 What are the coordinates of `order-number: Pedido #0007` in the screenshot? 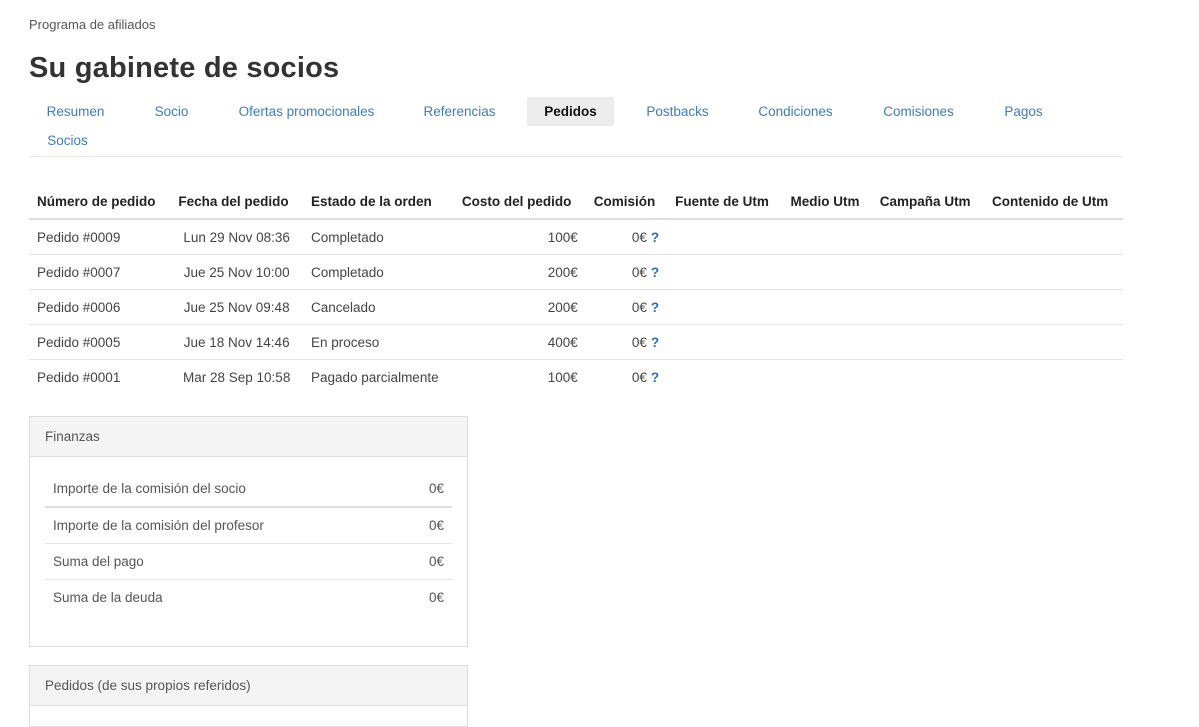 It's located at (100, 272).